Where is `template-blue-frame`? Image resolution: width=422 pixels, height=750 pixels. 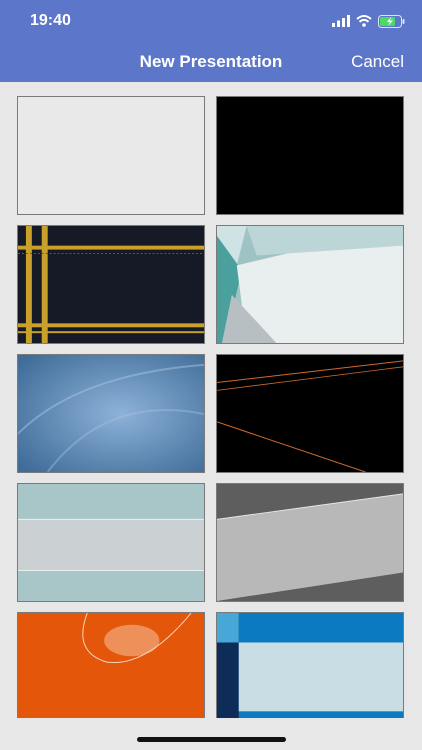
template-blue-frame is located at coordinates (310, 665).